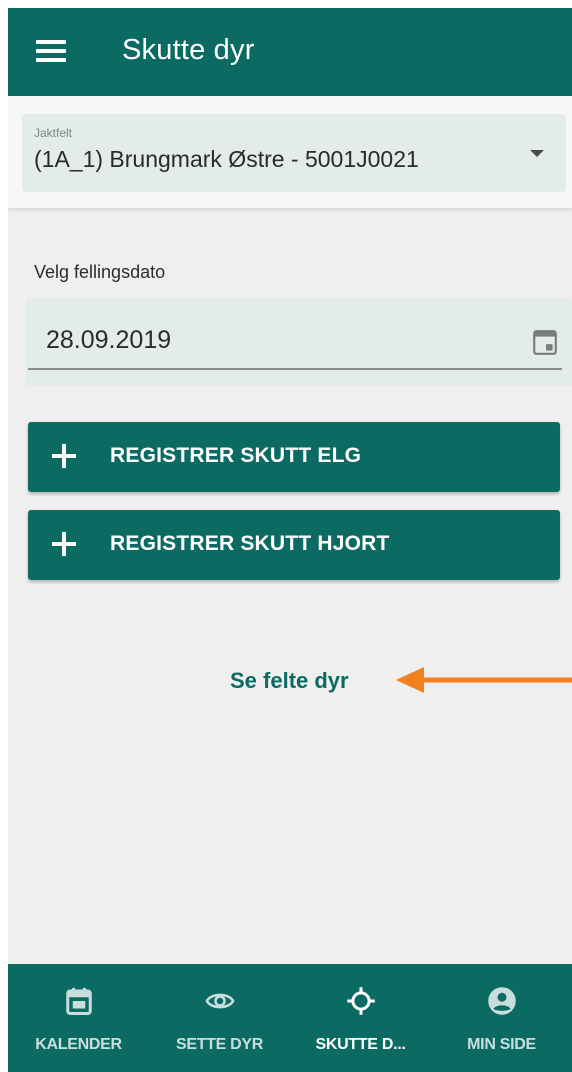 The image size is (572, 1072). Describe the element at coordinates (236, 455) in the screenshot. I see `register-elg-label: REGISTRER SKUTT ELG` at that location.